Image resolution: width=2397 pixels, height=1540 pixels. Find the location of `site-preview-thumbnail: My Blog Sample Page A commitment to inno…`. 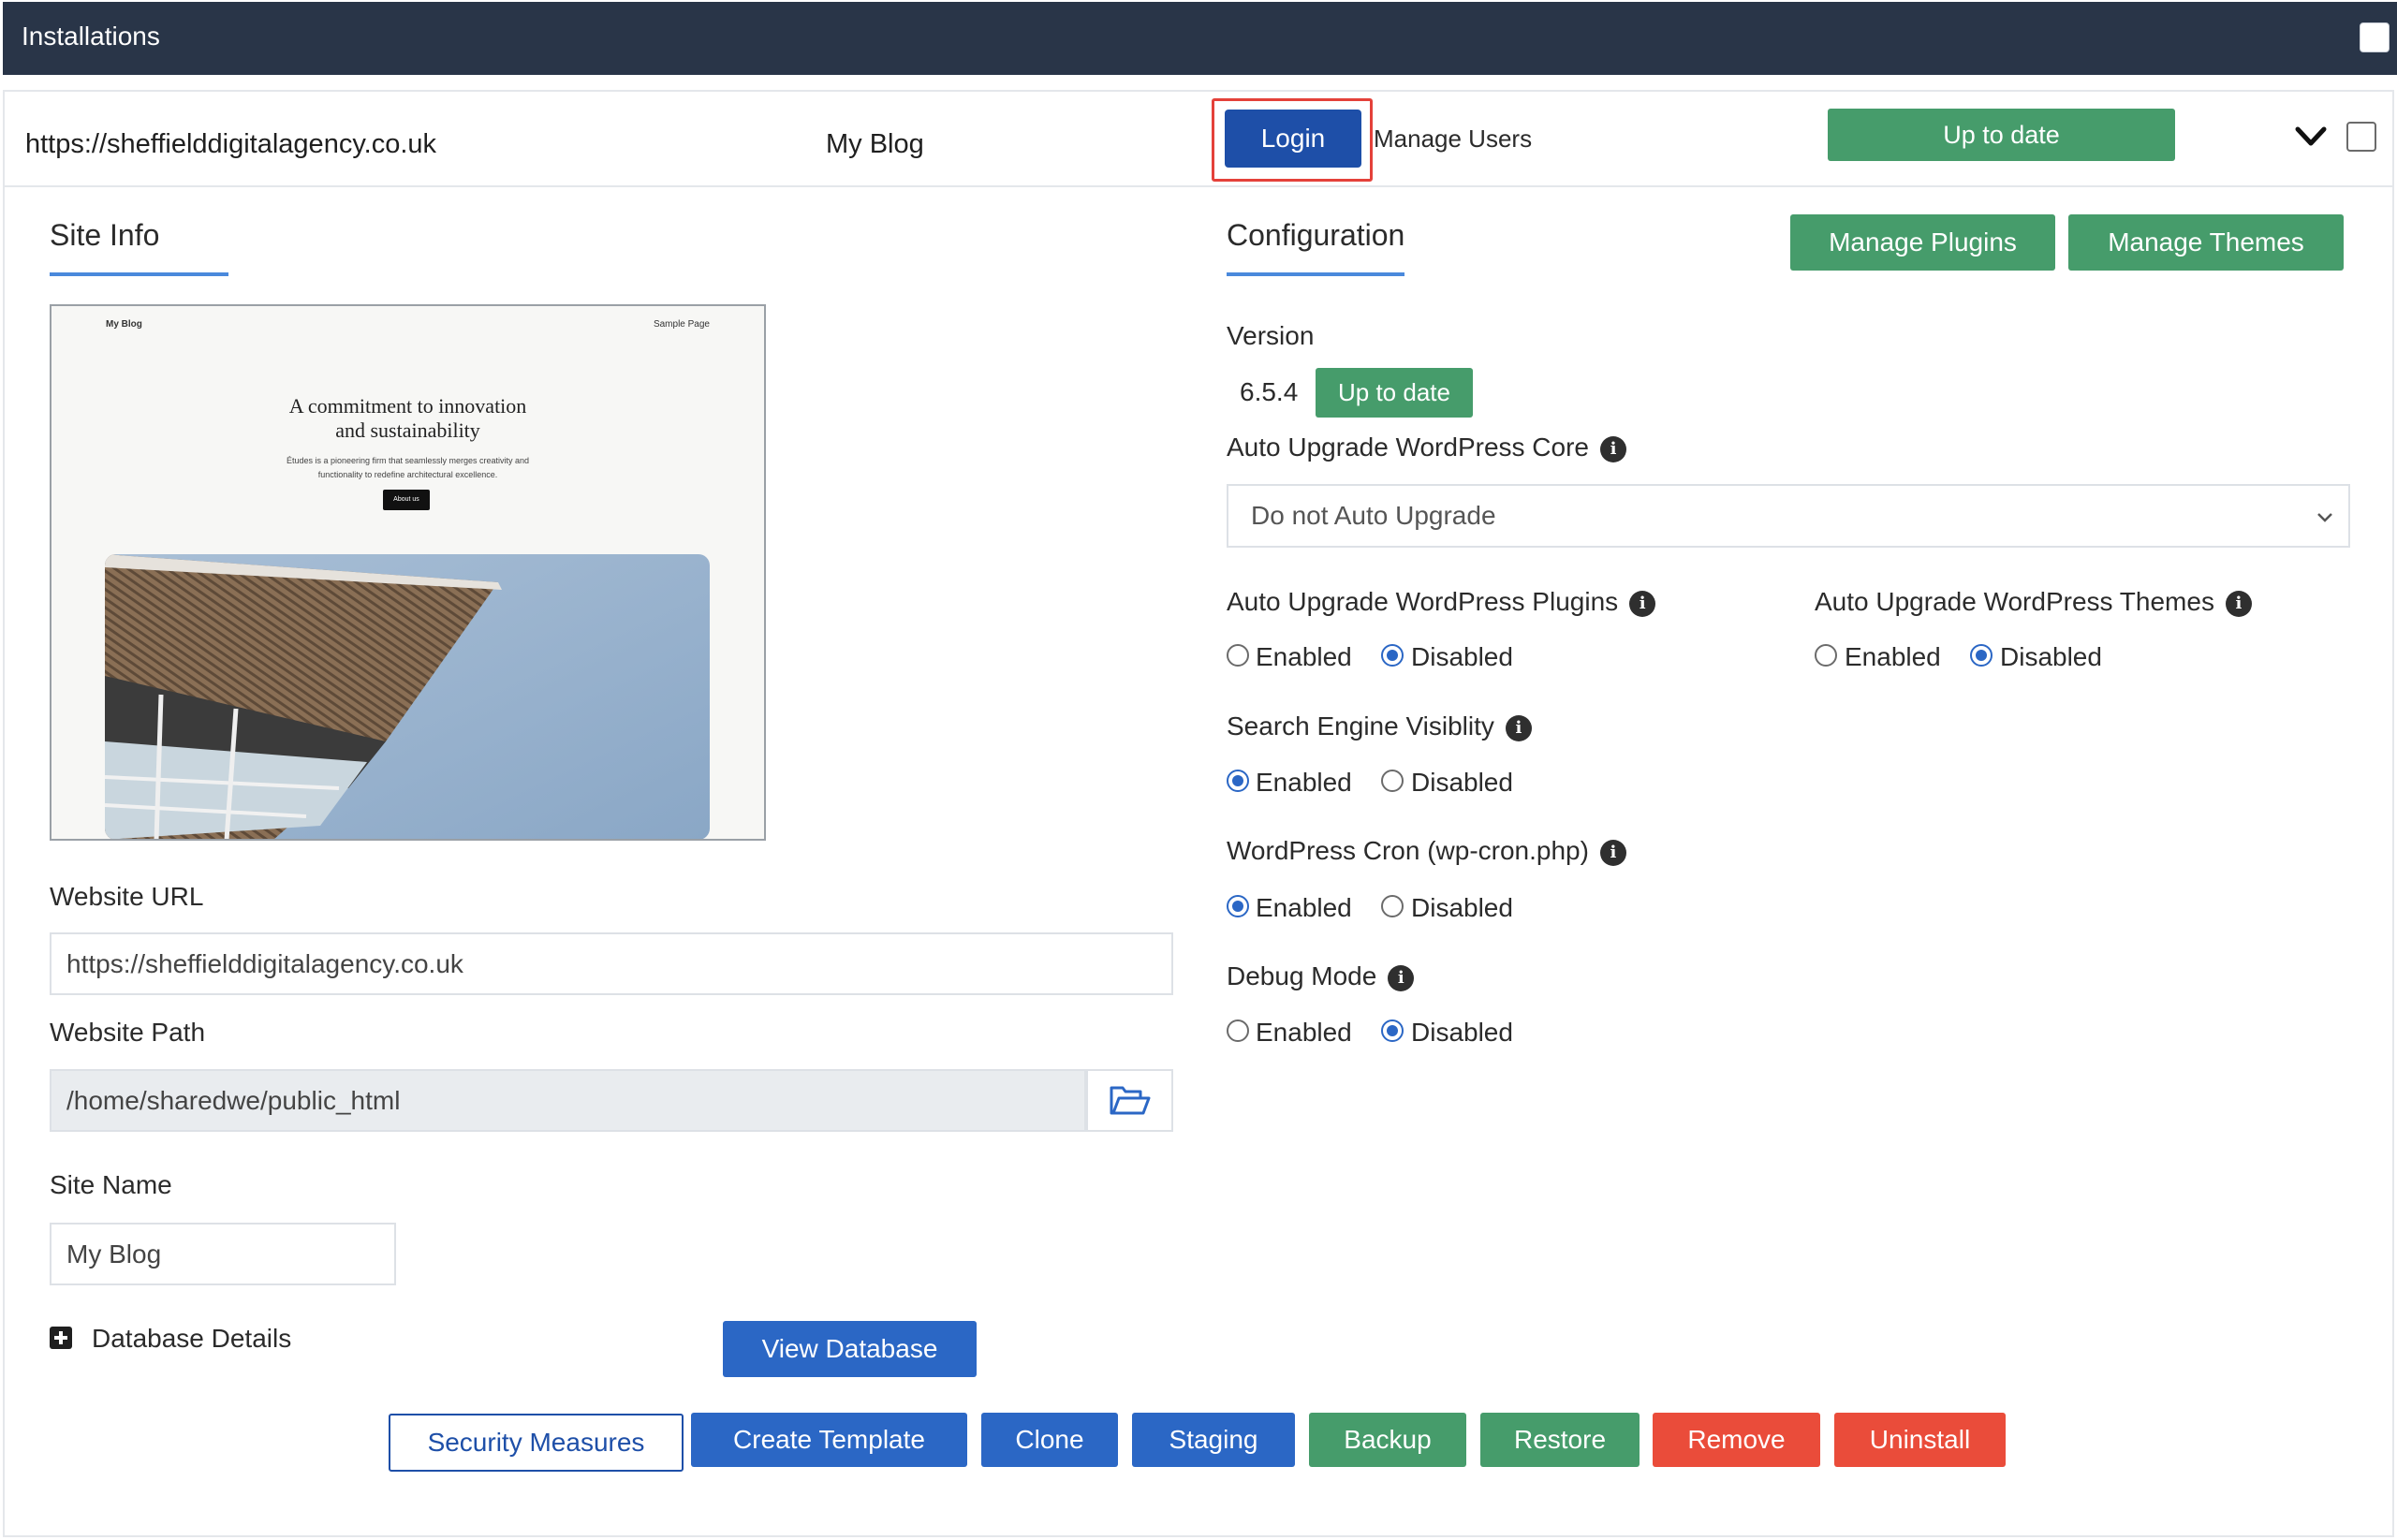

site-preview-thumbnail: My Blog Sample Page A commitment to inno… is located at coordinates (408, 572).